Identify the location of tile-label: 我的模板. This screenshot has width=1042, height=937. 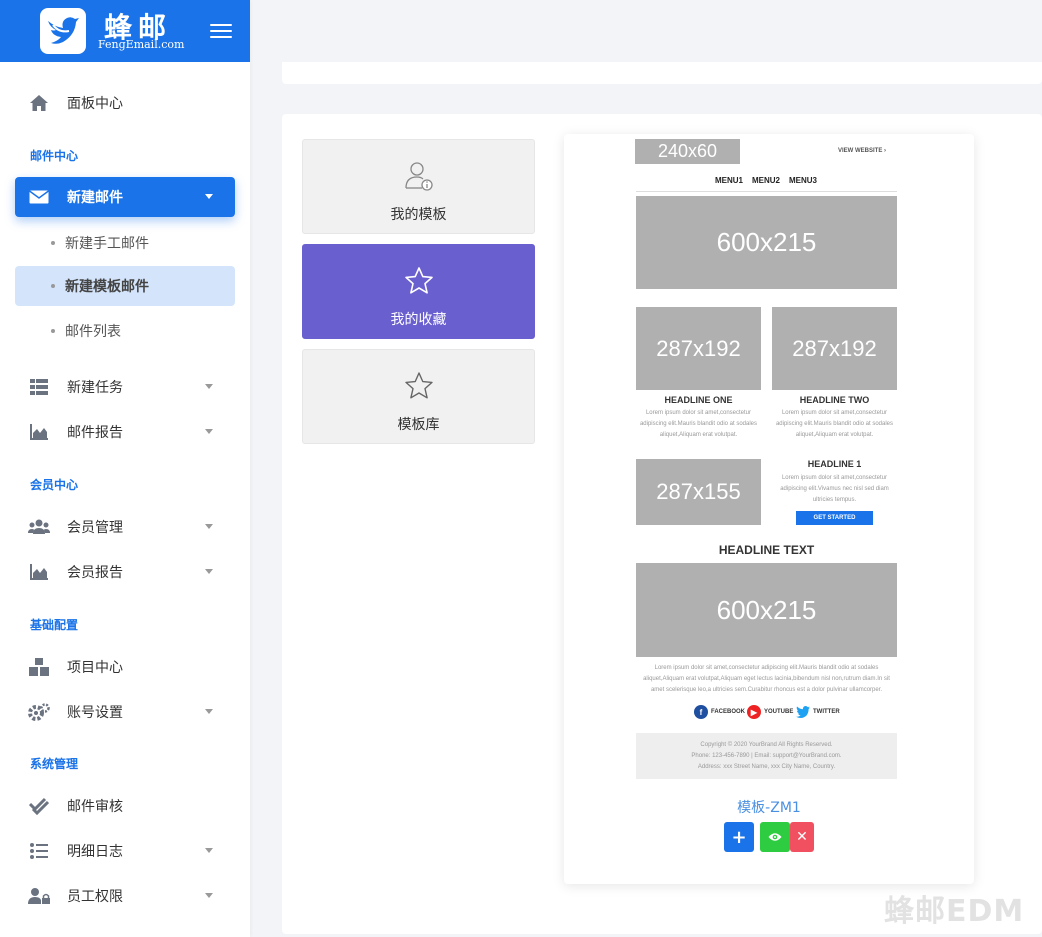
(418, 215).